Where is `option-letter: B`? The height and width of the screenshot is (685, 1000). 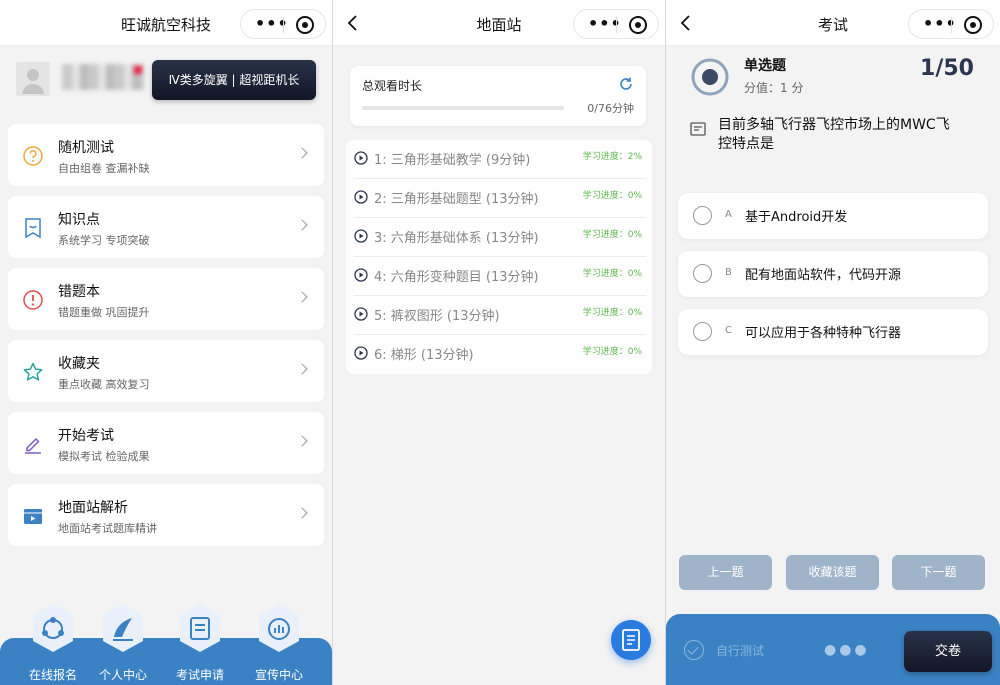 option-letter: B is located at coordinates (728, 272).